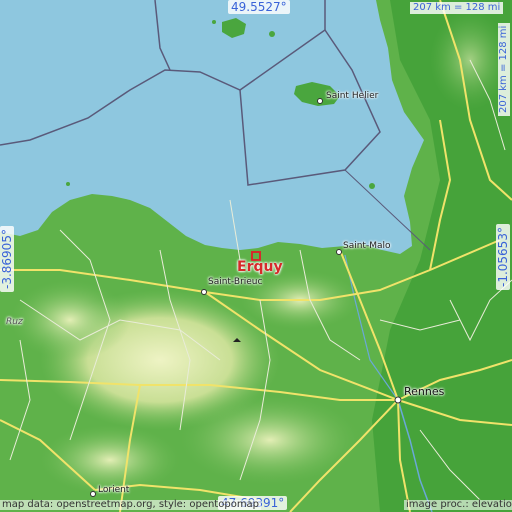  Describe the element at coordinates (503, 257) in the screenshot. I see `coord-right-lon: -1.05653°` at that location.